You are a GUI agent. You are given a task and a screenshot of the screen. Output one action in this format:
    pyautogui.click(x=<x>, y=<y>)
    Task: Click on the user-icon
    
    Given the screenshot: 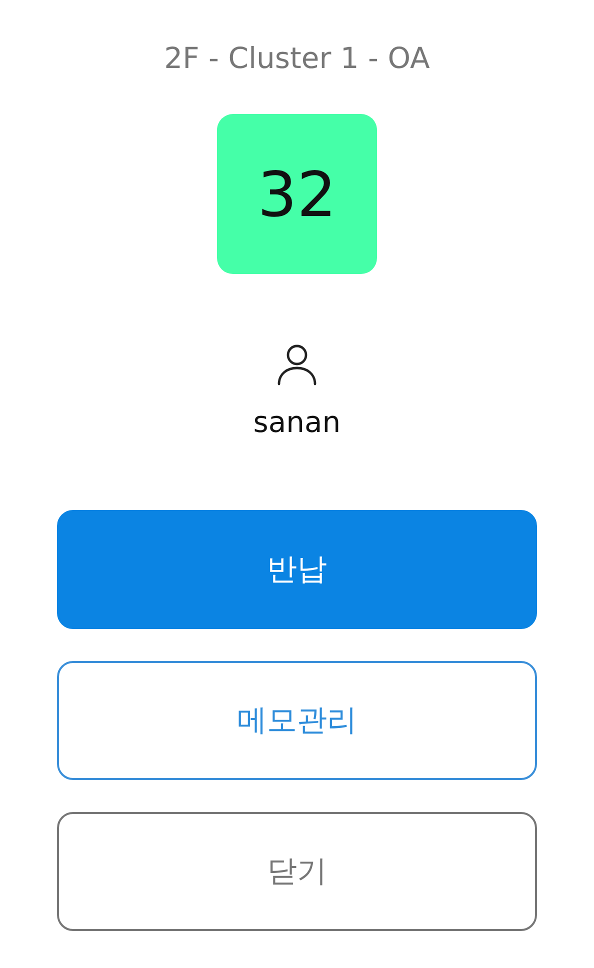 What is the action you would take?
    pyautogui.click(x=297, y=364)
    